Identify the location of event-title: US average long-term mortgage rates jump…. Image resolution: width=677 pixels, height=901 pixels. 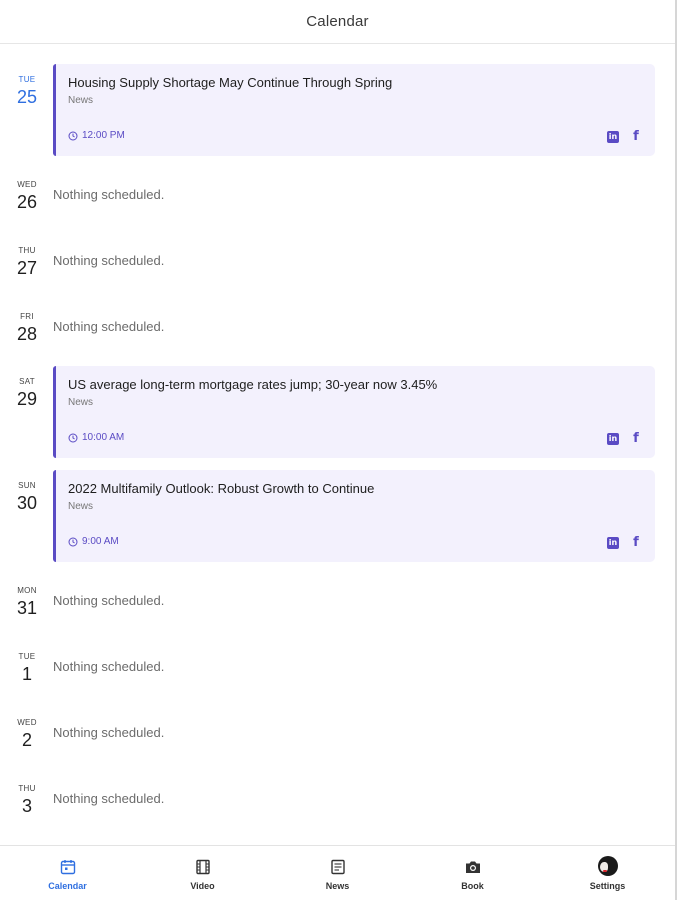
(253, 384).